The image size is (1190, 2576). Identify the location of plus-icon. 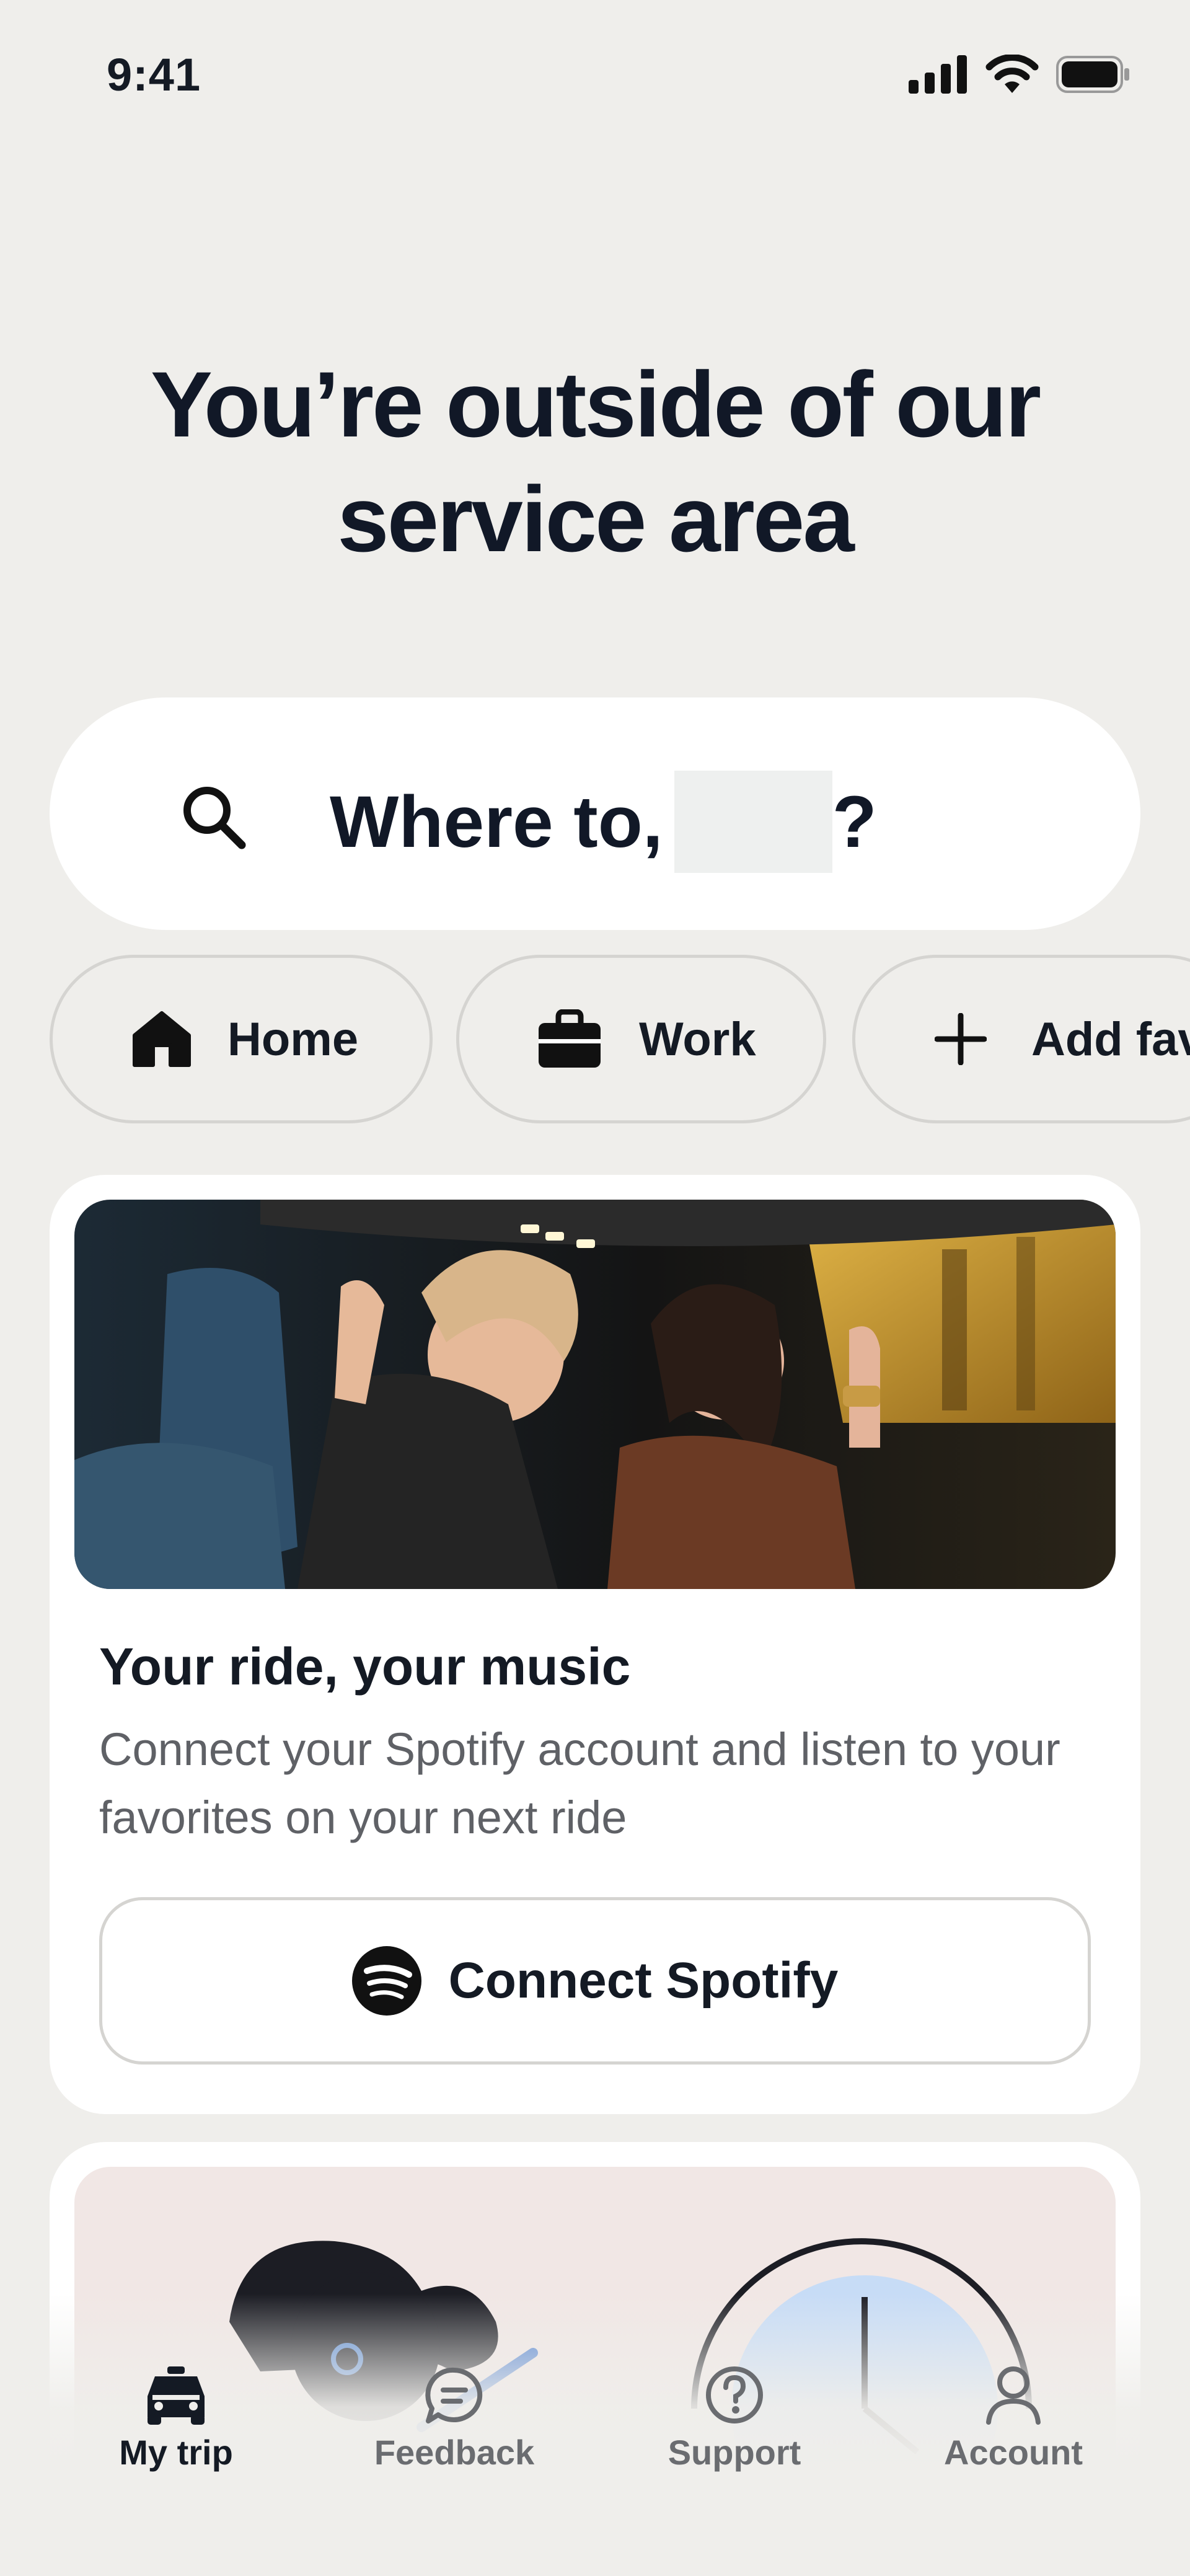
(961, 1039).